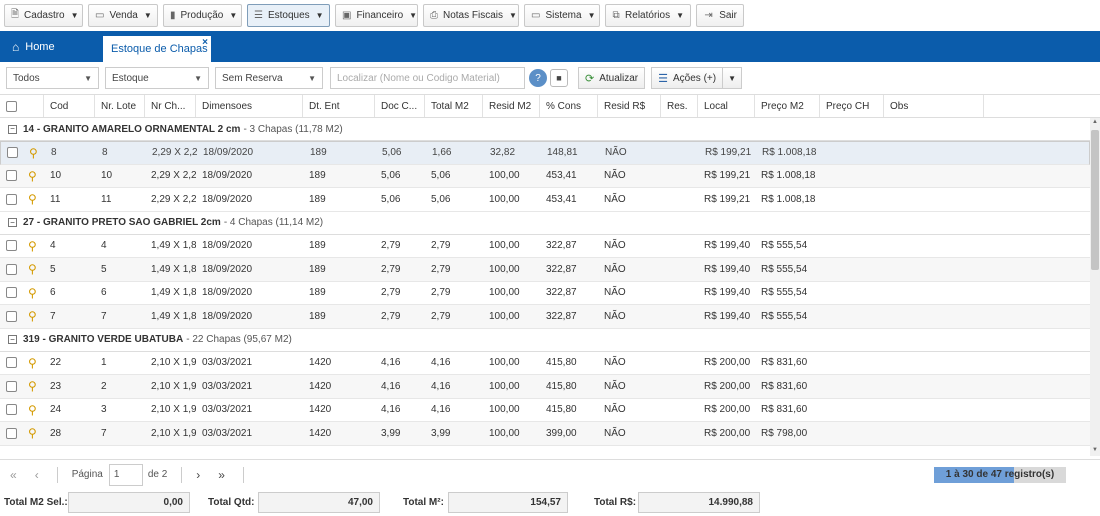 The height and width of the screenshot is (516, 1100). I want to click on table-cell, so click(852, 246).